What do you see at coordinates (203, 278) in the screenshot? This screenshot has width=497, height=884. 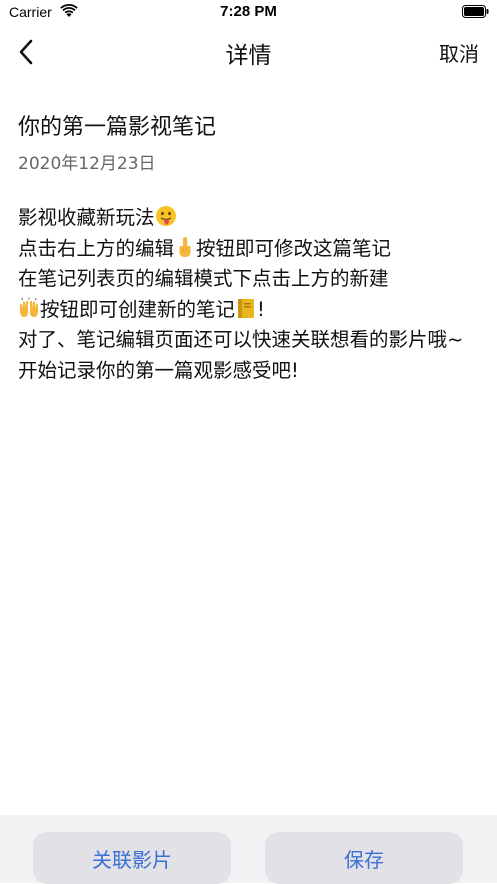 I see `note-line: 在笔记列表页的编辑模式下点击上方的新建` at bounding box center [203, 278].